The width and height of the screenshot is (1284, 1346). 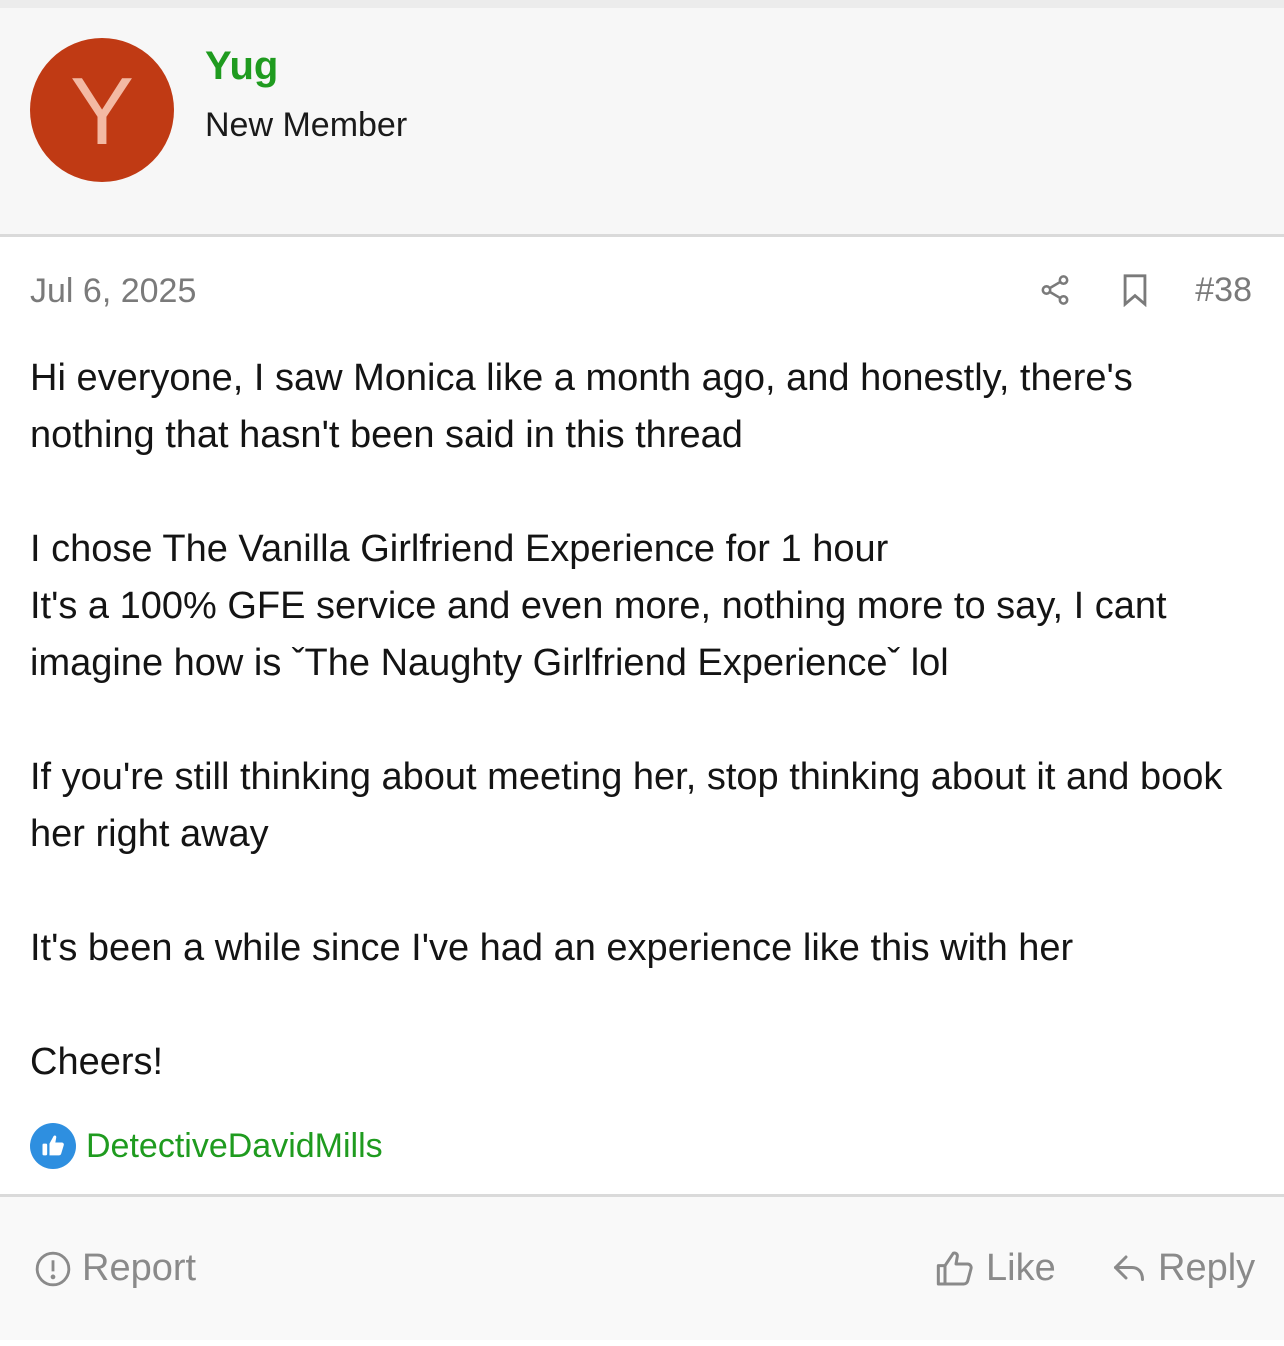 I want to click on post-meta-actions: #38, so click(x=1143, y=290).